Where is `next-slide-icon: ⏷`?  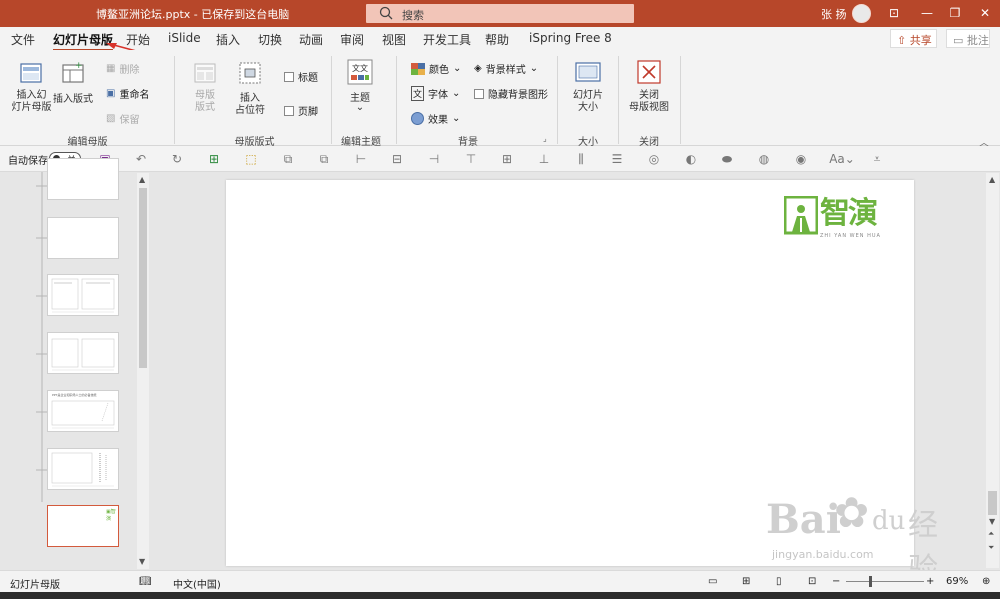
next-slide-icon: ⏷ is located at coordinates (991, 548).